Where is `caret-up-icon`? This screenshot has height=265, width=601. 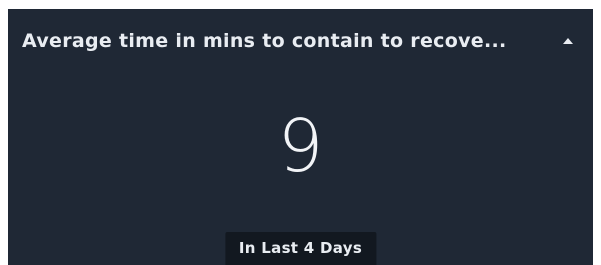 caret-up-icon is located at coordinates (568, 41).